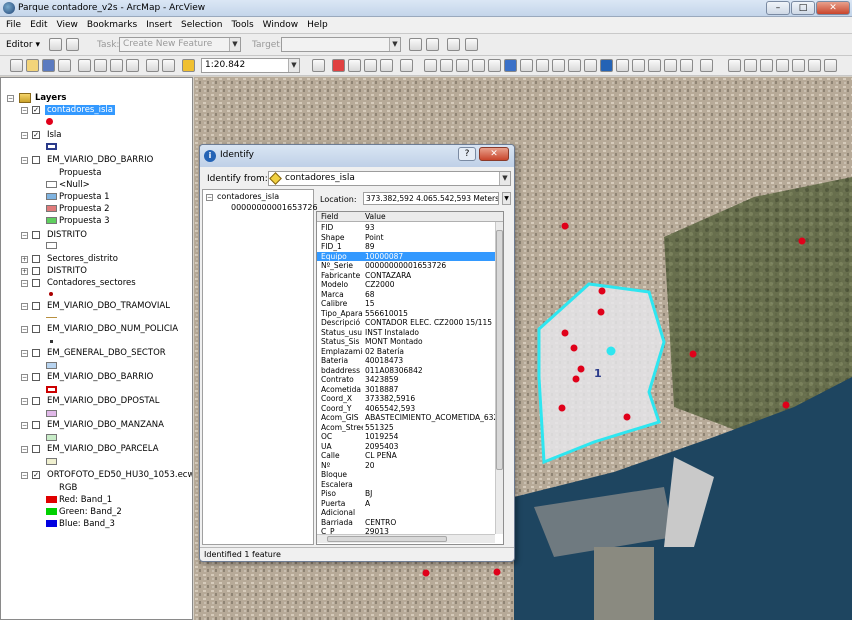 The width and height of the screenshot is (852, 620). What do you see at coordinates (499, 350) in the screenshot?
I see `scroll-thumb` at bounding box center [499, 350].